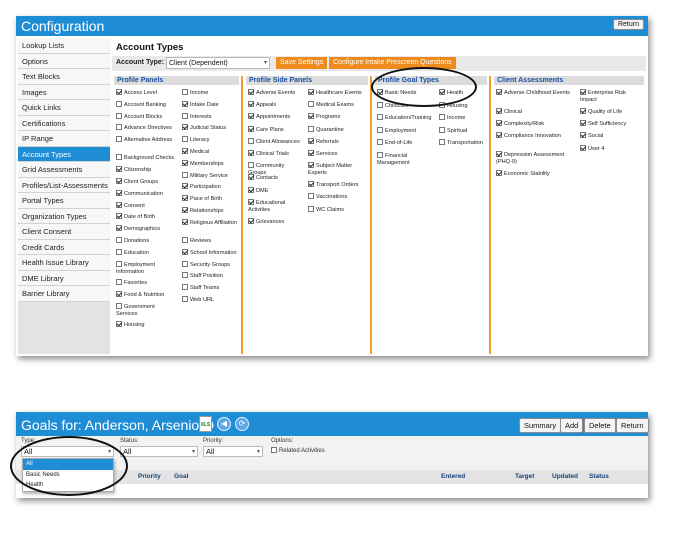 This screenshot has height=535, width=687. What do you see at coordinates (210, 276) in the screenshot?
I see `checkbox-item: Staff Position` at bounding box center [210, 276].